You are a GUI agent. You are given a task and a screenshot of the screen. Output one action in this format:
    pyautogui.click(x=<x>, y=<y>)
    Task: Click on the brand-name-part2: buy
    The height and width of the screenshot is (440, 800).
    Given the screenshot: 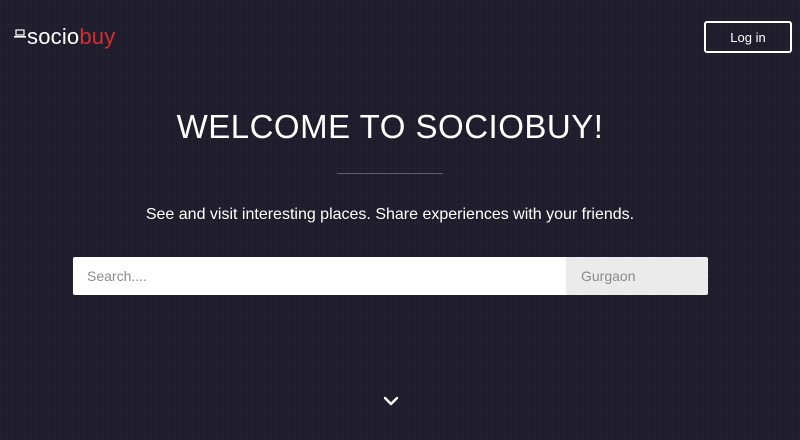 What is the action you would take?
    pyautogui.click(x=97, y=36)
    